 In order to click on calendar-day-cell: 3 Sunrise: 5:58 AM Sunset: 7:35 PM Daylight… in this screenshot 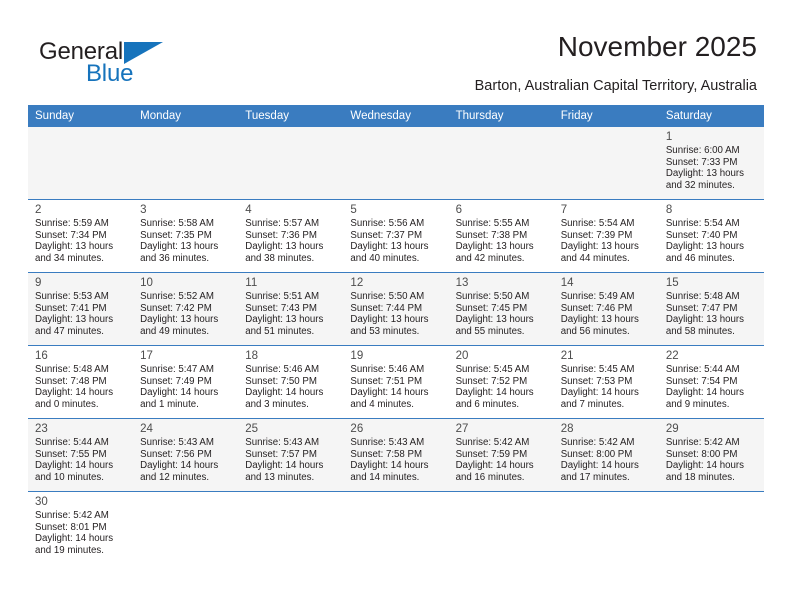, I will do `click(186, 236)`.